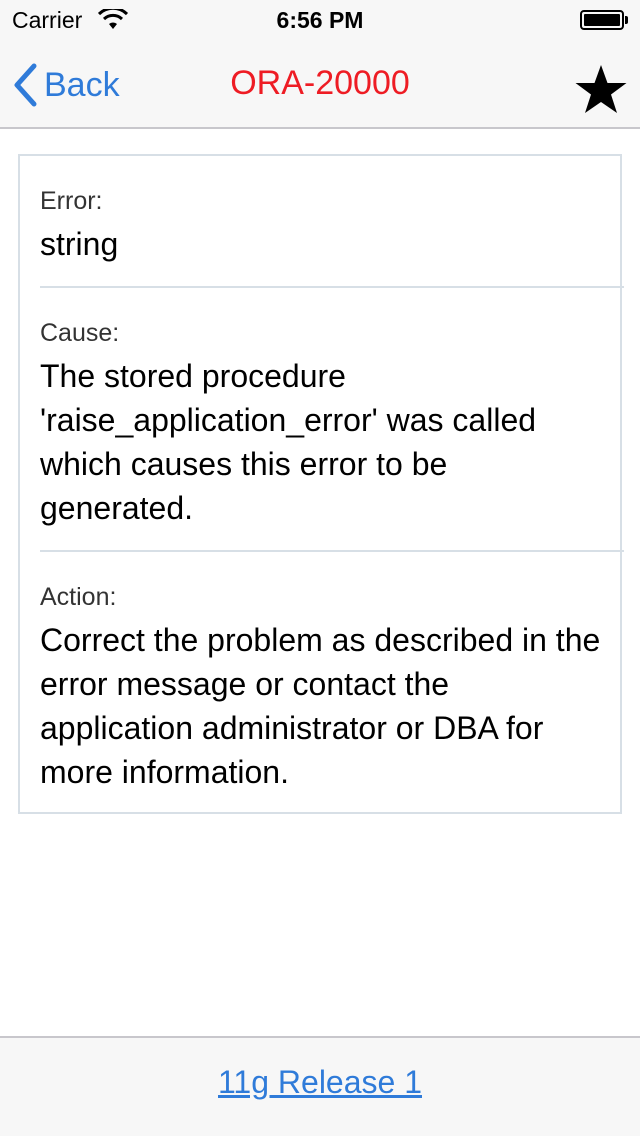  Describe the element at coordinates (320, 1082) in the screenshot. I see `release-link: 11g Release 1` at that location.